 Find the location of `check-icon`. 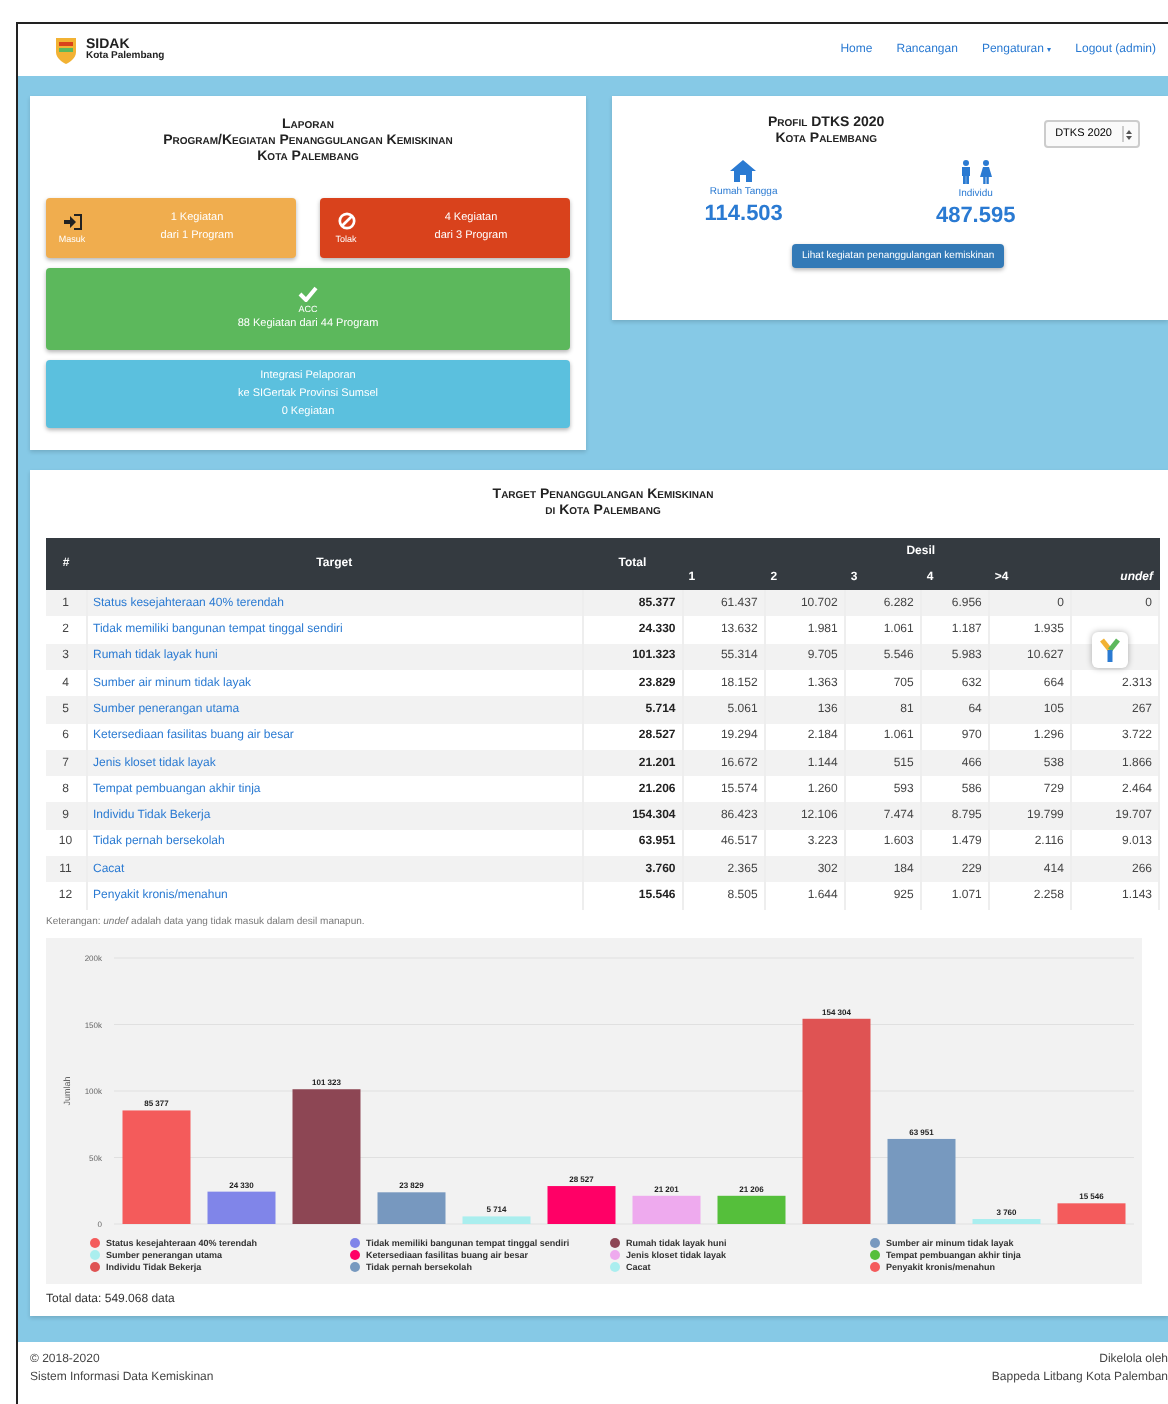

check-icon is located at coordinates (308, 293).